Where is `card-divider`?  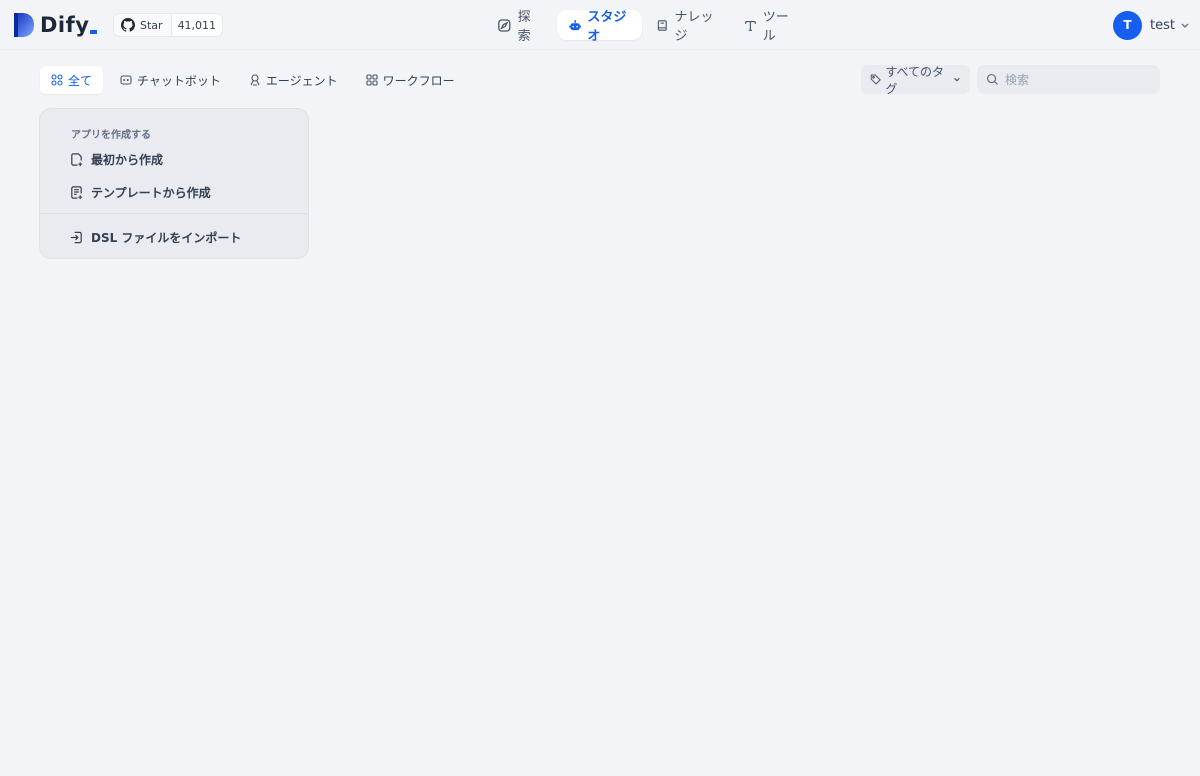 card-divider is located at coordinates (174, 213).